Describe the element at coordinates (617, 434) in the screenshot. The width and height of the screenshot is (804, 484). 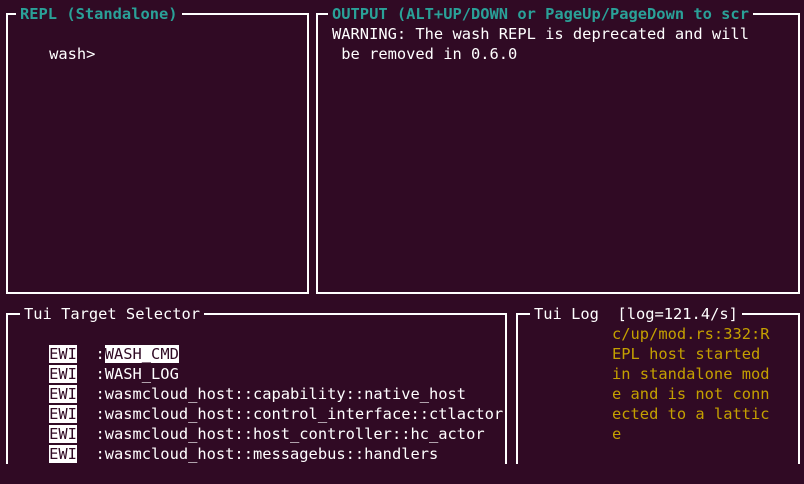
I see `log-line: e` at that location.